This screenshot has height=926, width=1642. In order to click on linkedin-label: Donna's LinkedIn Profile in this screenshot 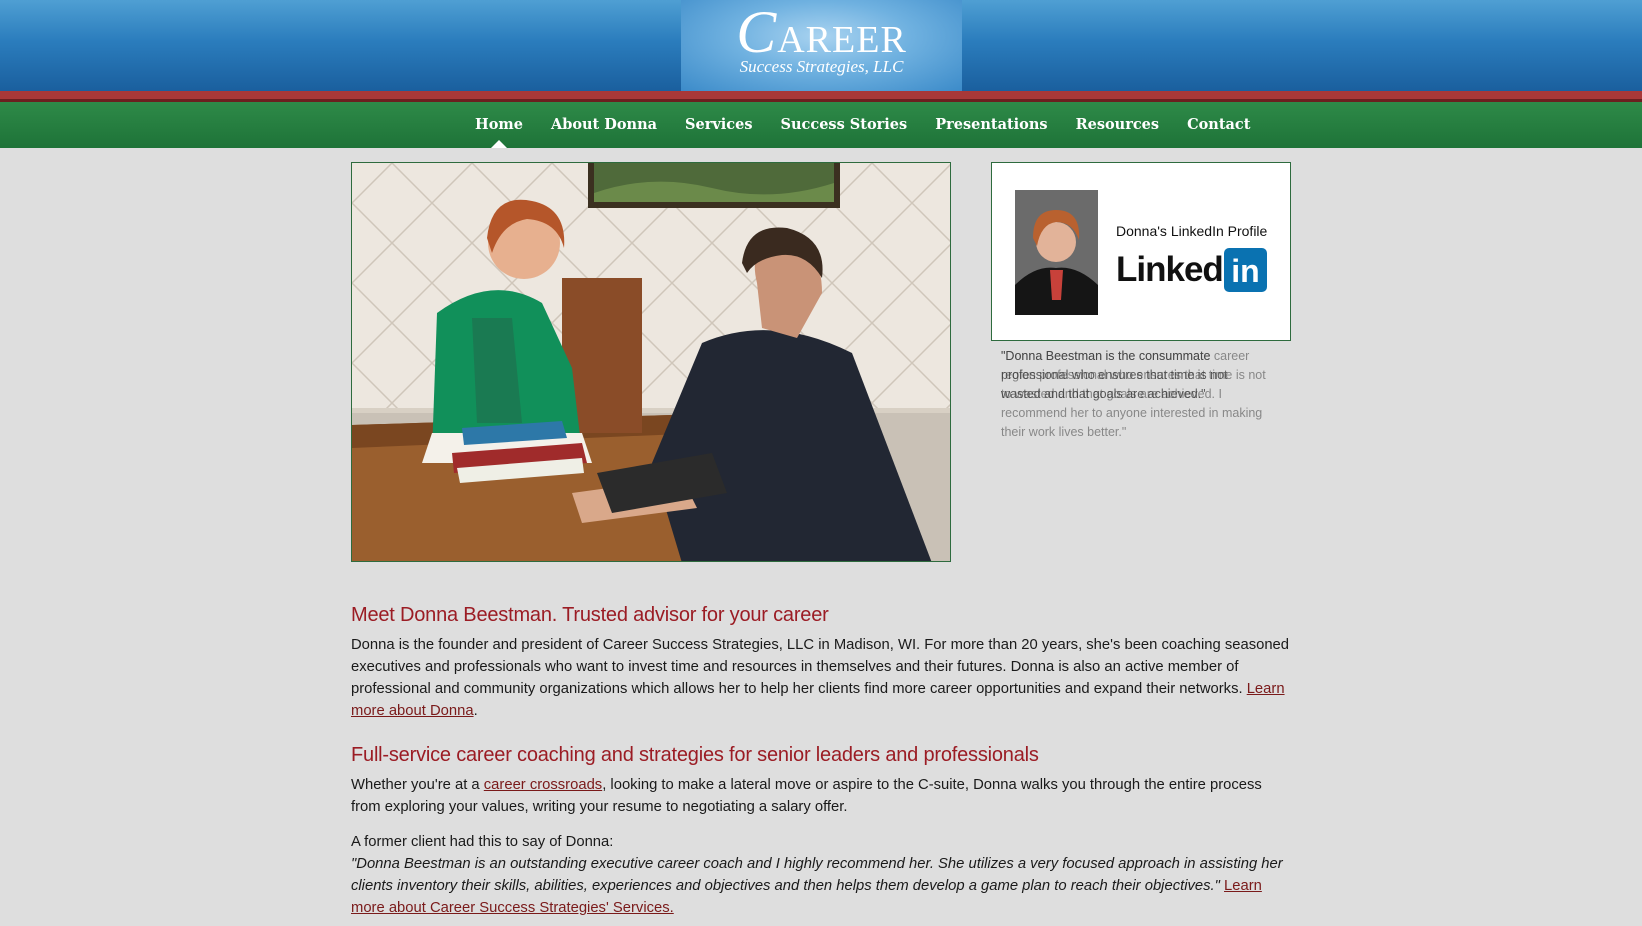, I will do `click(1192, 231)`.